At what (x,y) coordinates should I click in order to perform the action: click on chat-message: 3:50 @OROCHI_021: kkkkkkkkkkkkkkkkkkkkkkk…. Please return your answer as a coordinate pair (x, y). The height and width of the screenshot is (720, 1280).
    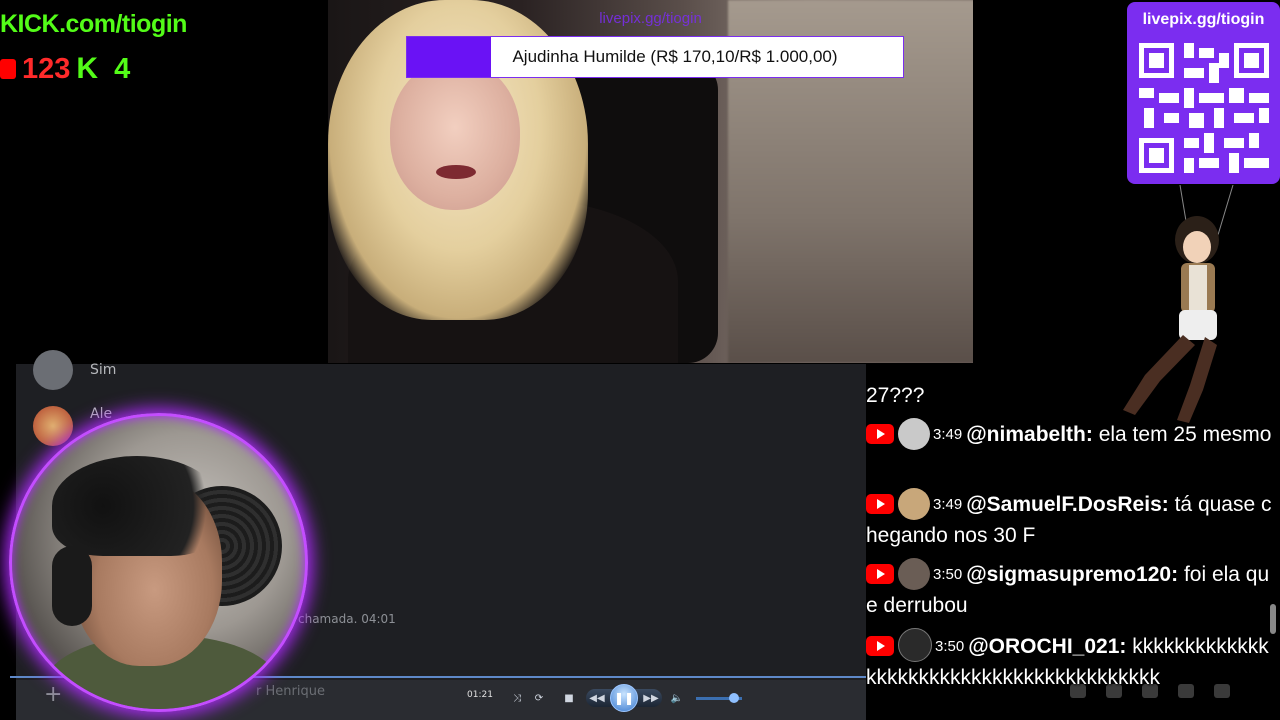
    Looking at the image, I should click on (1071, 660).